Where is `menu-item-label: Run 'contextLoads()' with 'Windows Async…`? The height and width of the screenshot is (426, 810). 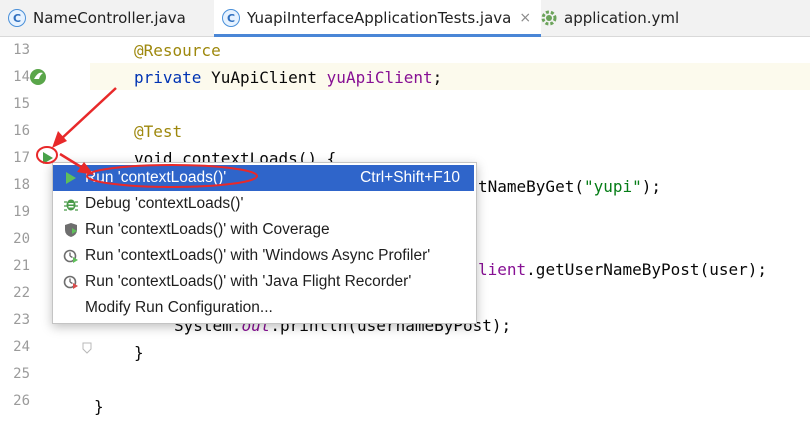
menu-item-label: Run 'contextLoads()' with 'Windows Async… is located at coordinates (258, 255).